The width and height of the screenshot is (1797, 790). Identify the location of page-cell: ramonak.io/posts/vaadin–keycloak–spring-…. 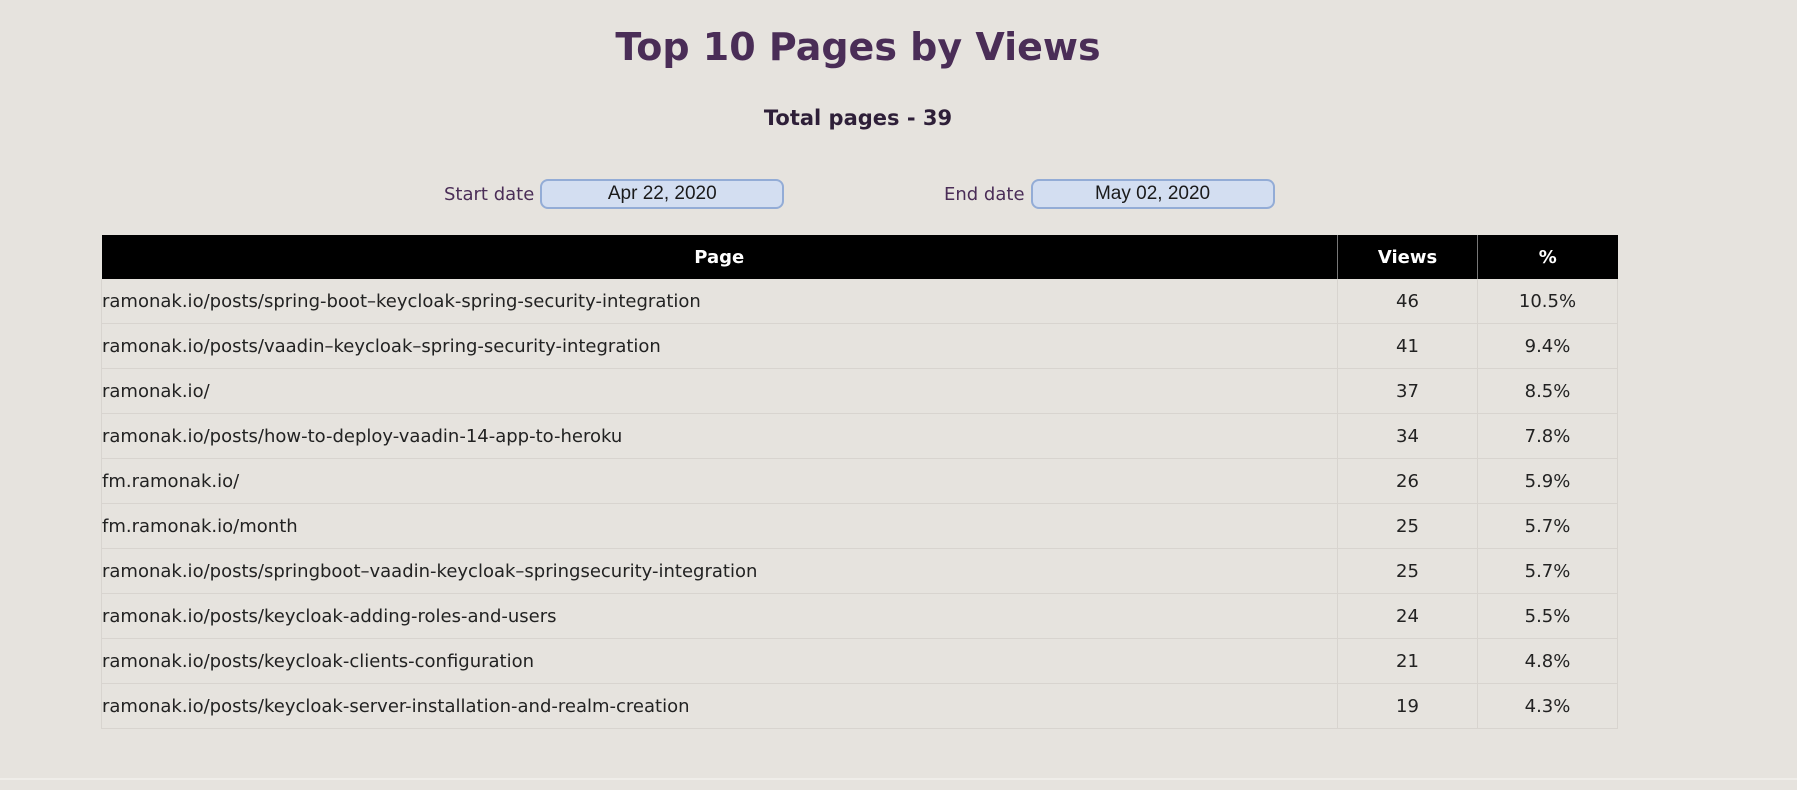
(719, 346).